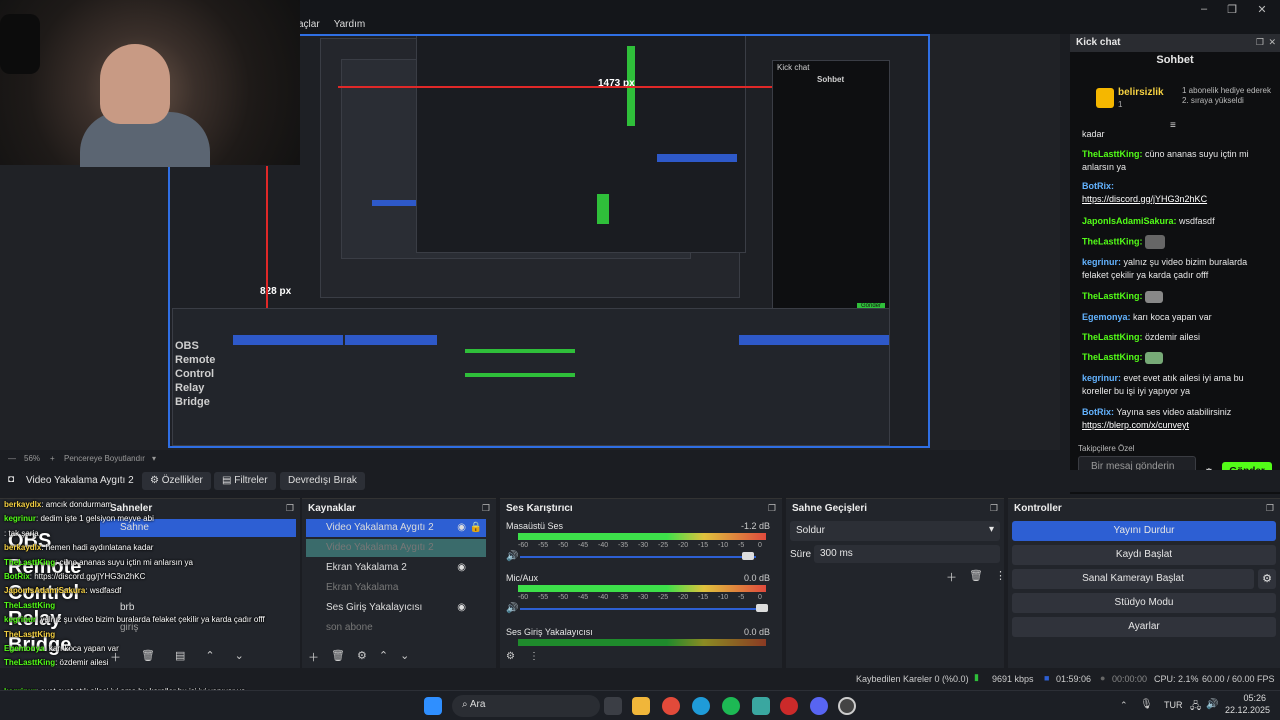 The width and height of the screenshot is (1280, 720). Describe the element at coordinates (383, 657) in the screenshot. I see `up-icon: ⌃` at that location.